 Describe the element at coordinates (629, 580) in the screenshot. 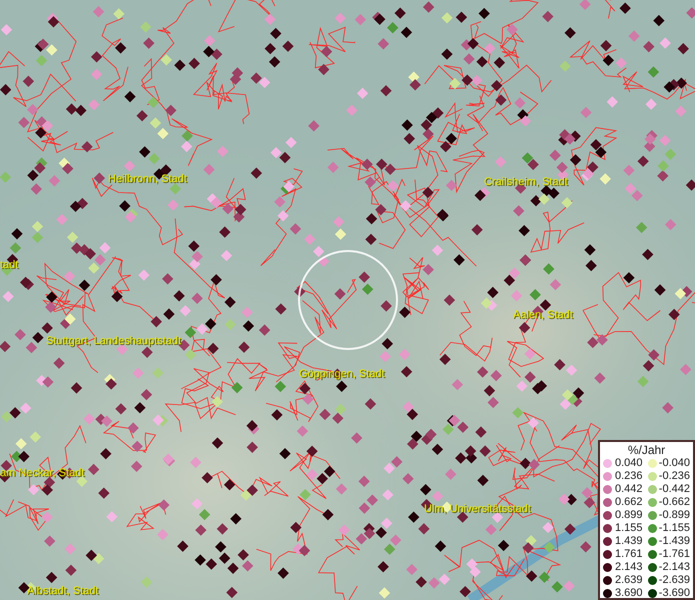

I see `legend-value: 2.639` at that location.